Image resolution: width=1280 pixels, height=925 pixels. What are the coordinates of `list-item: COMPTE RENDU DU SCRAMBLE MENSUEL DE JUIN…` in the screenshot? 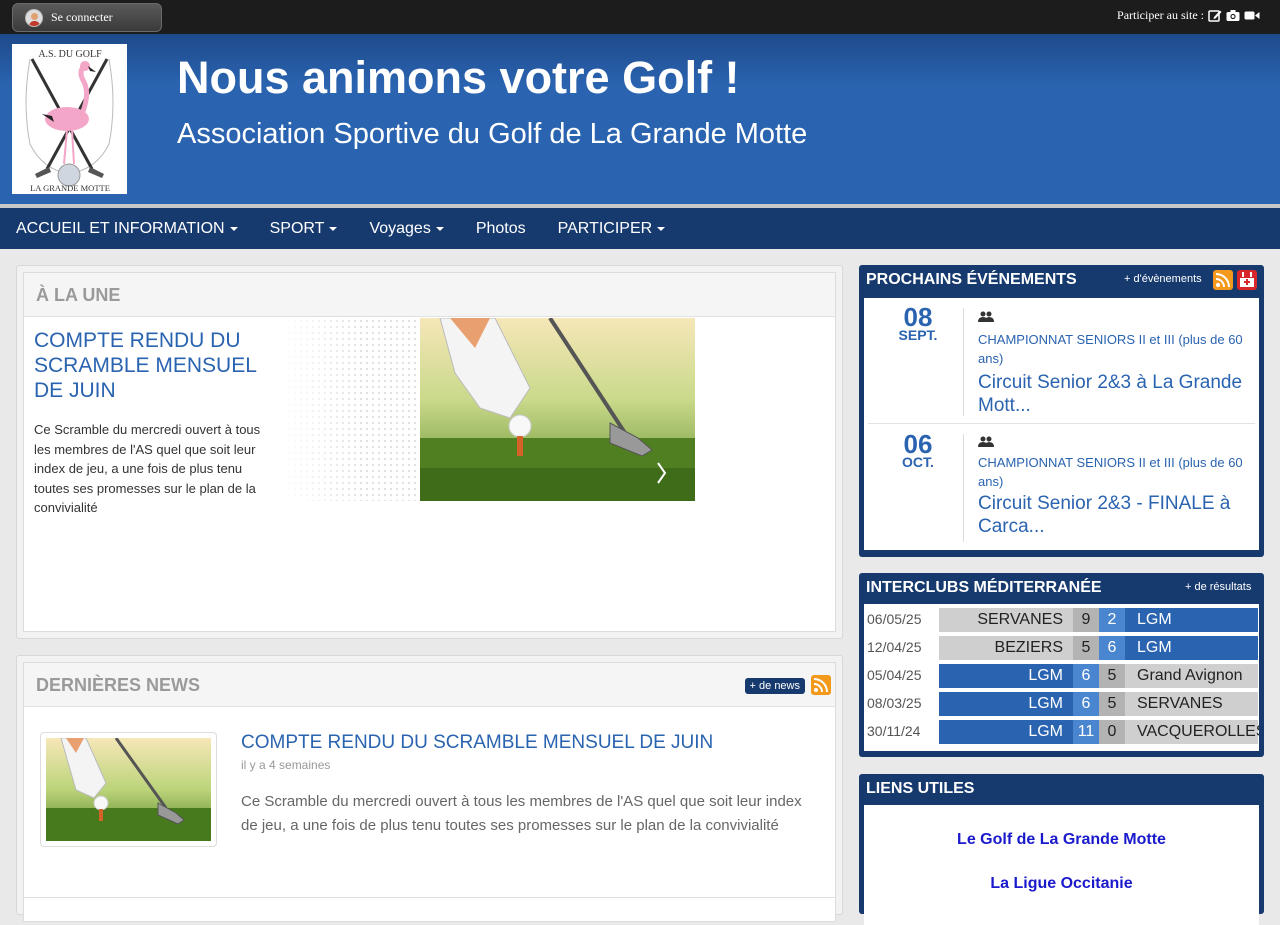 It's located at (429, 803).